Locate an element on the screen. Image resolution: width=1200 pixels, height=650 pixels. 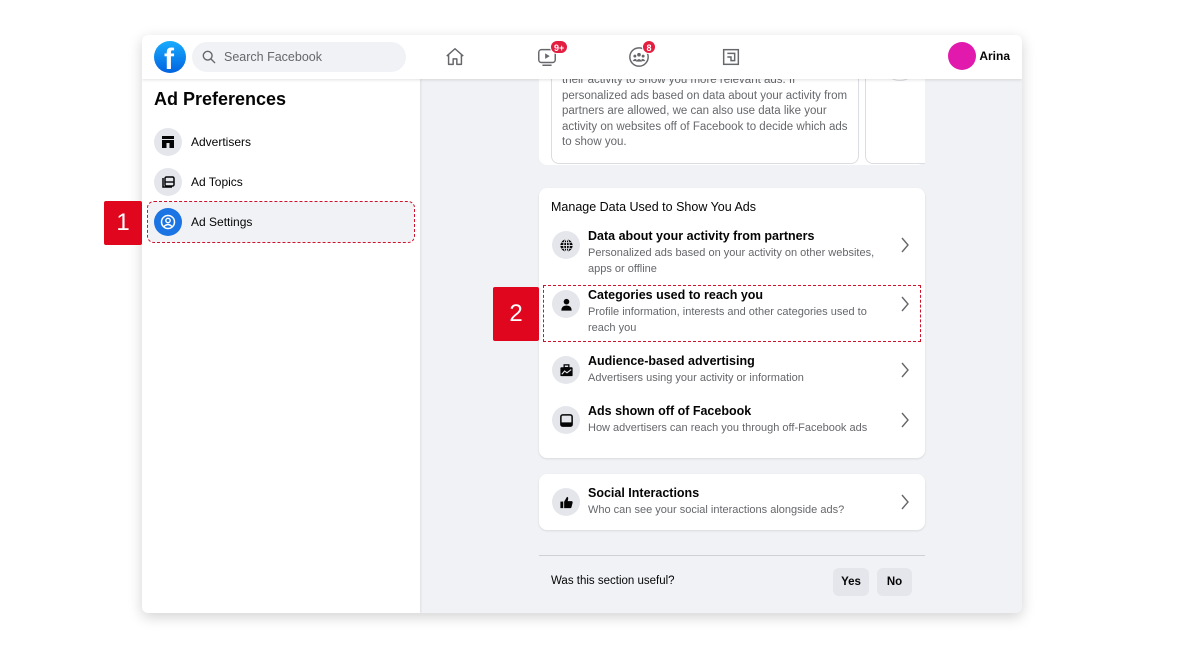
sidebar-item-label: Ad Topics is located at coordinates (217, 182).